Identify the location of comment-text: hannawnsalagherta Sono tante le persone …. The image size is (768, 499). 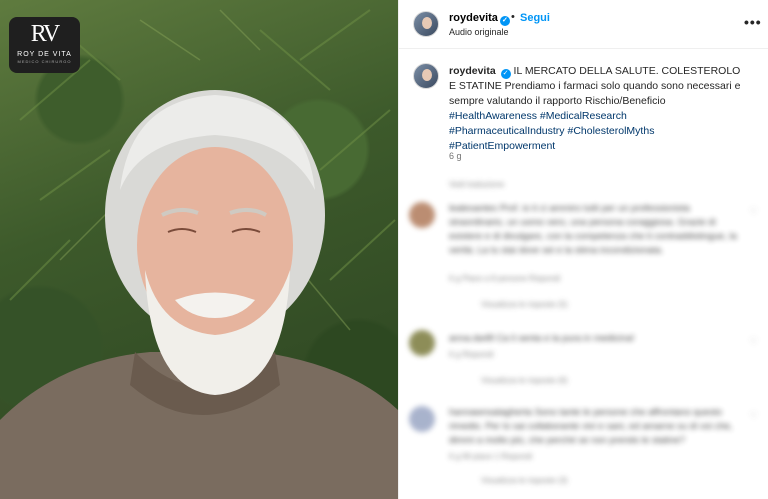
(591, 426).